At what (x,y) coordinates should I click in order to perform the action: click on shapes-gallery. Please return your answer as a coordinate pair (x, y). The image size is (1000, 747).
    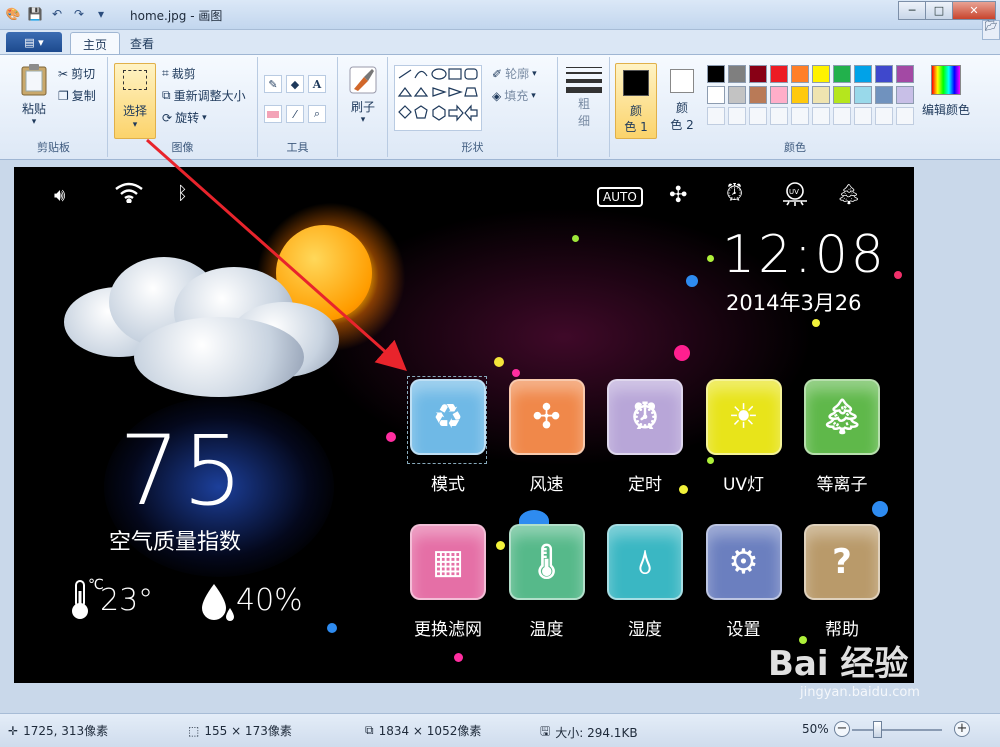
    Looking at the image, I should click on (438, 98).